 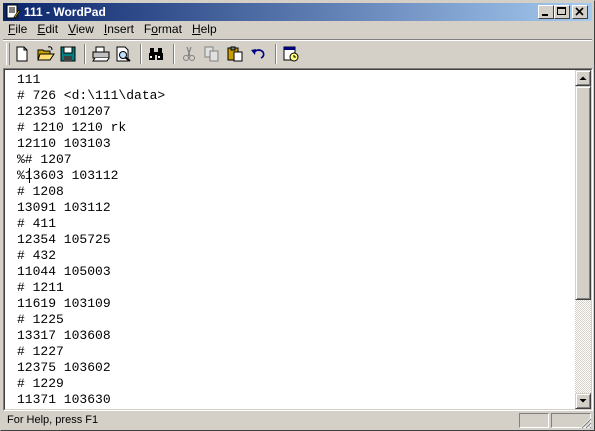 I want to click on undo-icon, so click(x=258, y=54).